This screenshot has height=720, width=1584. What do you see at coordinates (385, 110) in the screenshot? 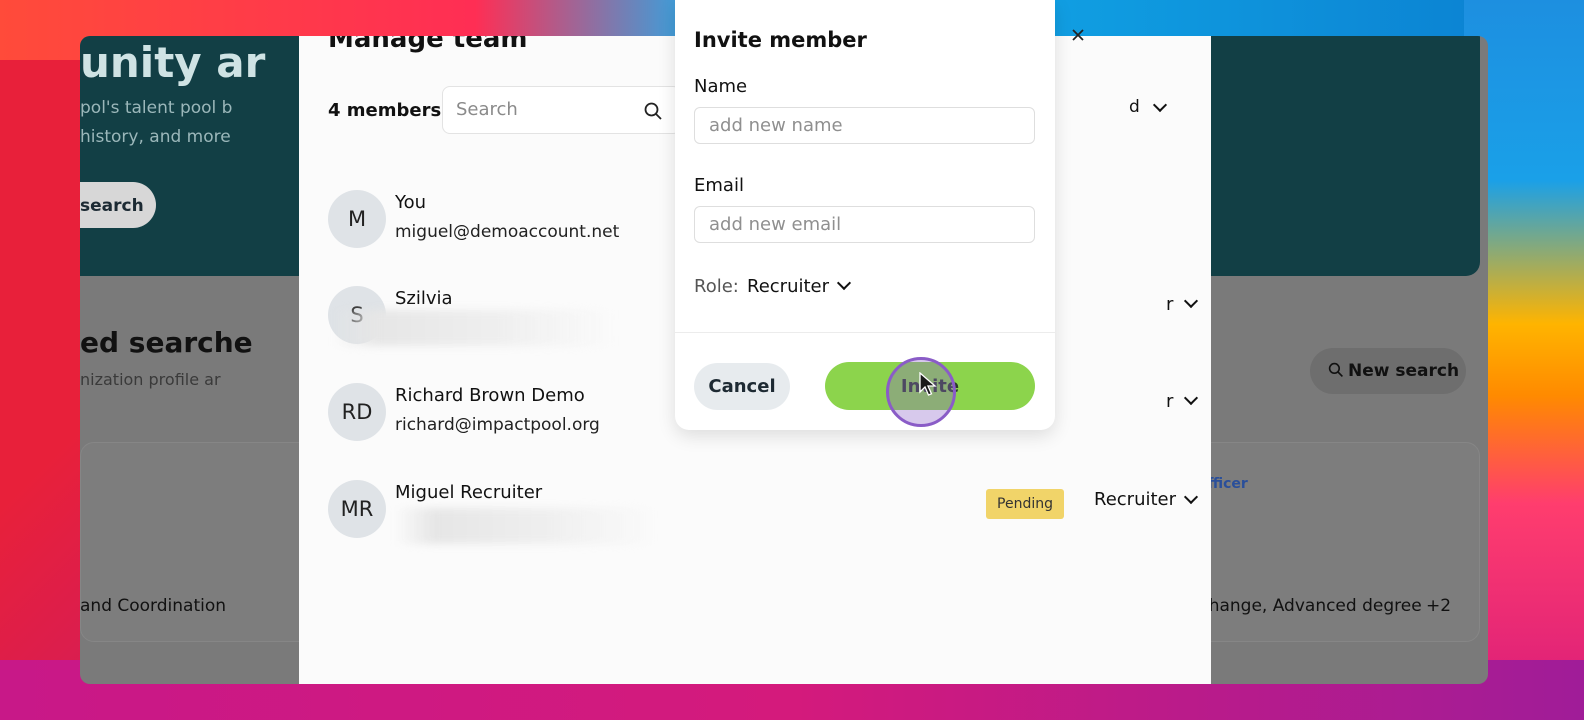
I see `members-count: 4 members` at bounding box center [385, 110].